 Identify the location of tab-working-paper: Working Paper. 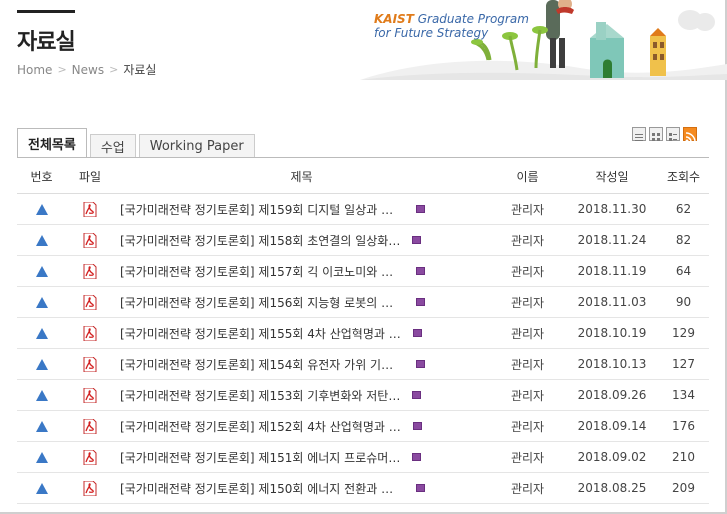
(196, 145).